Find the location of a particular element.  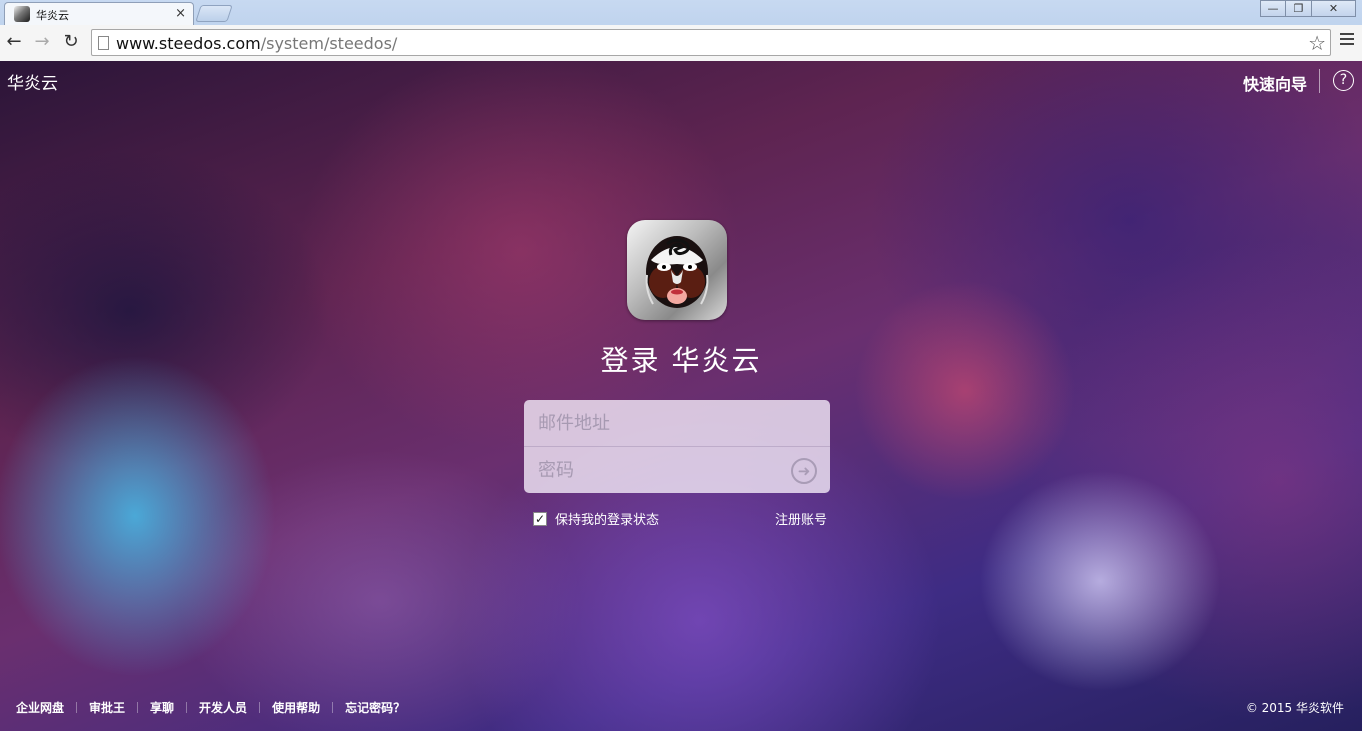

remember-checkbox: ✓ is located at coordinates (540, 518).